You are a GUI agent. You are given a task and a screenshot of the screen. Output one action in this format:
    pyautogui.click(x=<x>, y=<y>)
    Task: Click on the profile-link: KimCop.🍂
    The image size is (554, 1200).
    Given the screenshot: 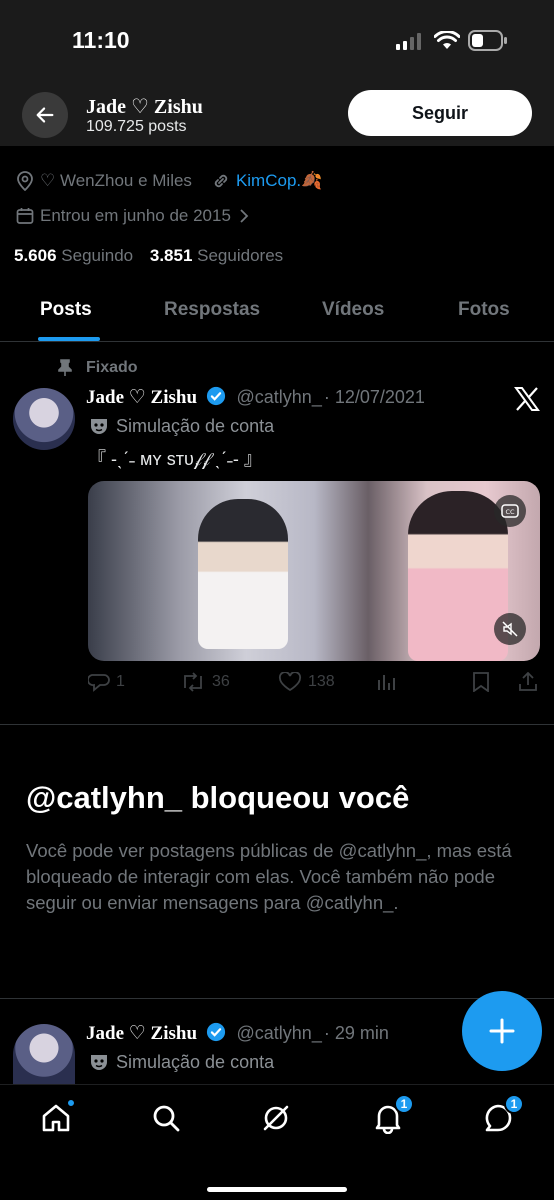 What is the action you would take?
    pyautogui.click(x=279, y=181)
    